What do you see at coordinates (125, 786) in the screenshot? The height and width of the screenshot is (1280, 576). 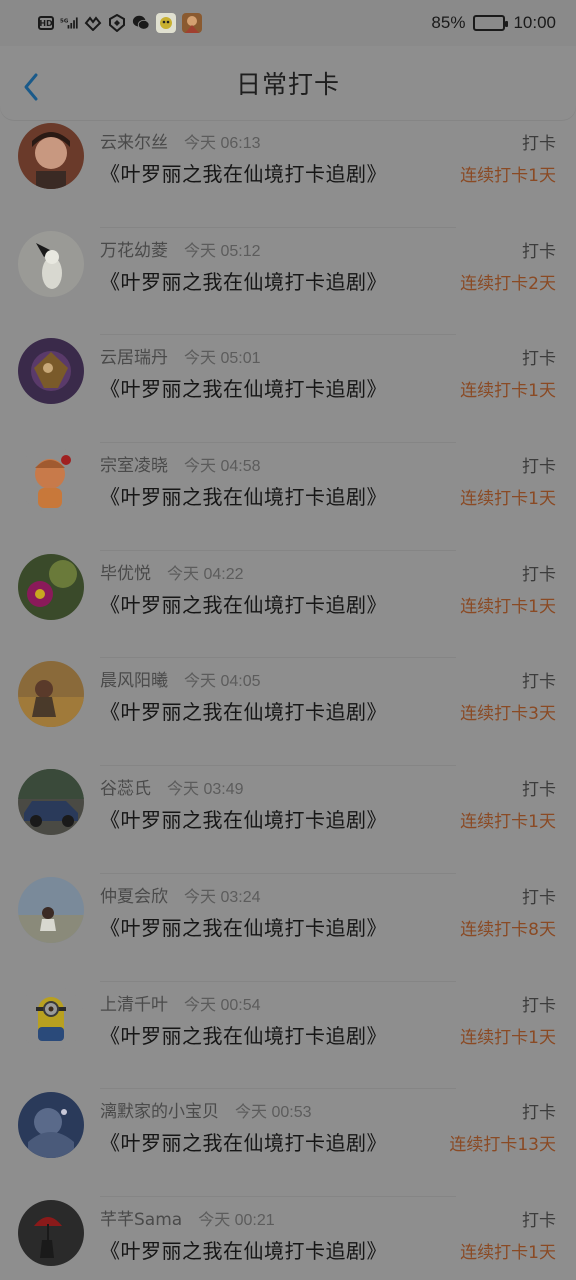 I see `username: 谷蕊氏` at bounding box center [125, 786].